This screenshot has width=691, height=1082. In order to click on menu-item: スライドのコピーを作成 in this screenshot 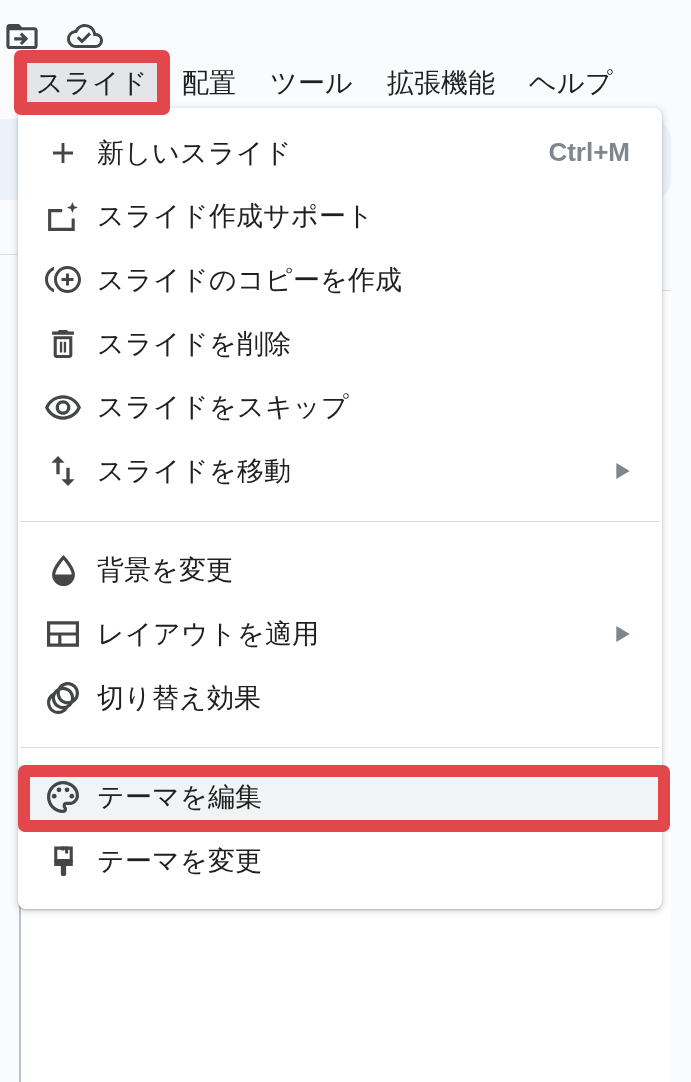, I will do `click(340, 280)`.